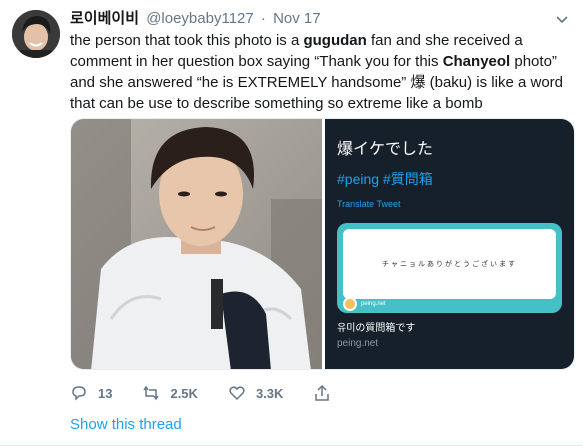 The image size is (583, 446). I want to click on like-icon, so click(237, 393).